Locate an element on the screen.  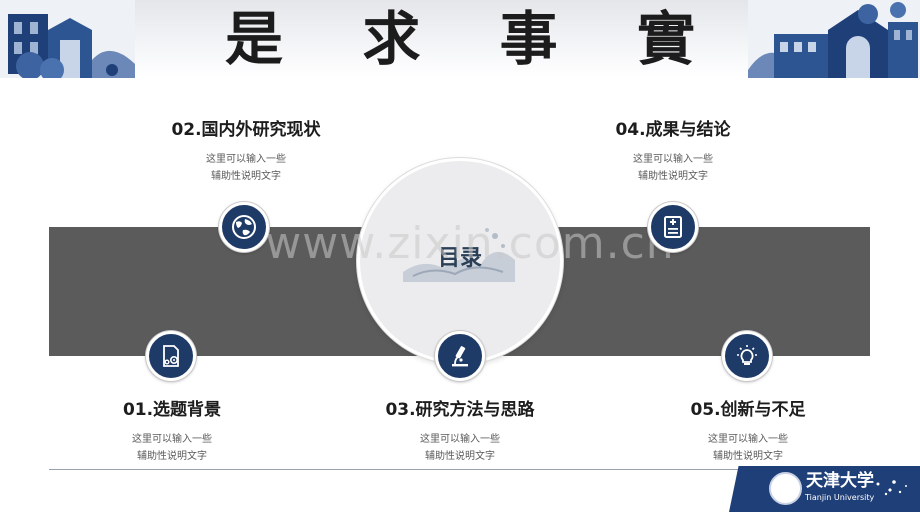
university-motto: 是 求 事 實 is located at coordinates (460, 39).